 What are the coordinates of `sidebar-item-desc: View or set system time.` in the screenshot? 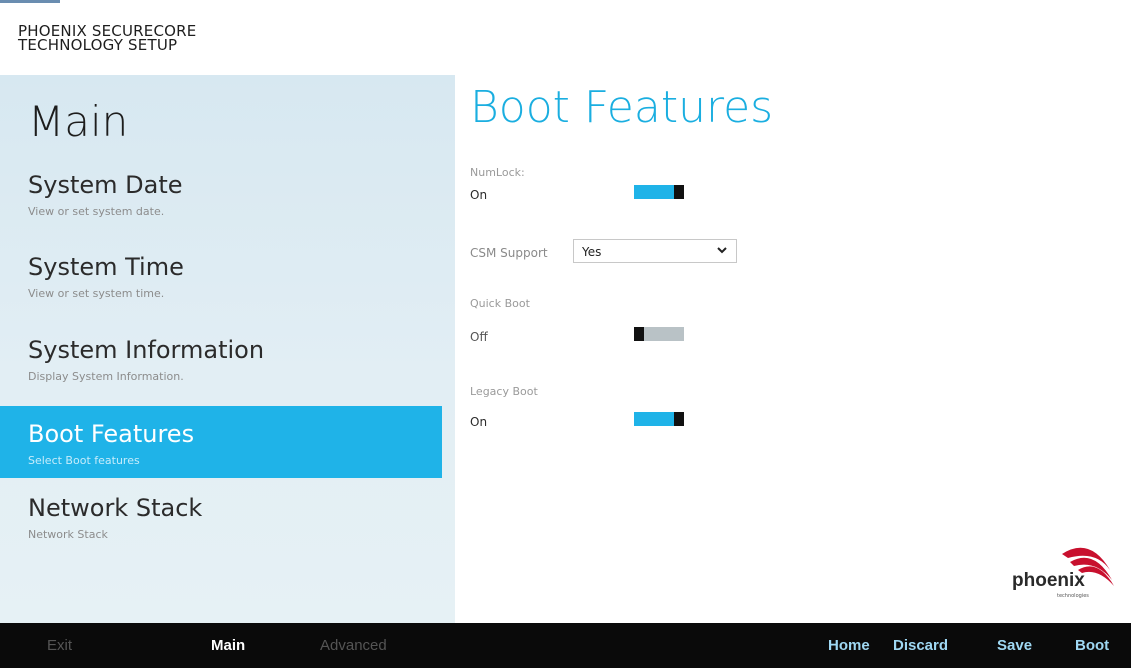 It's located at (96, 293).